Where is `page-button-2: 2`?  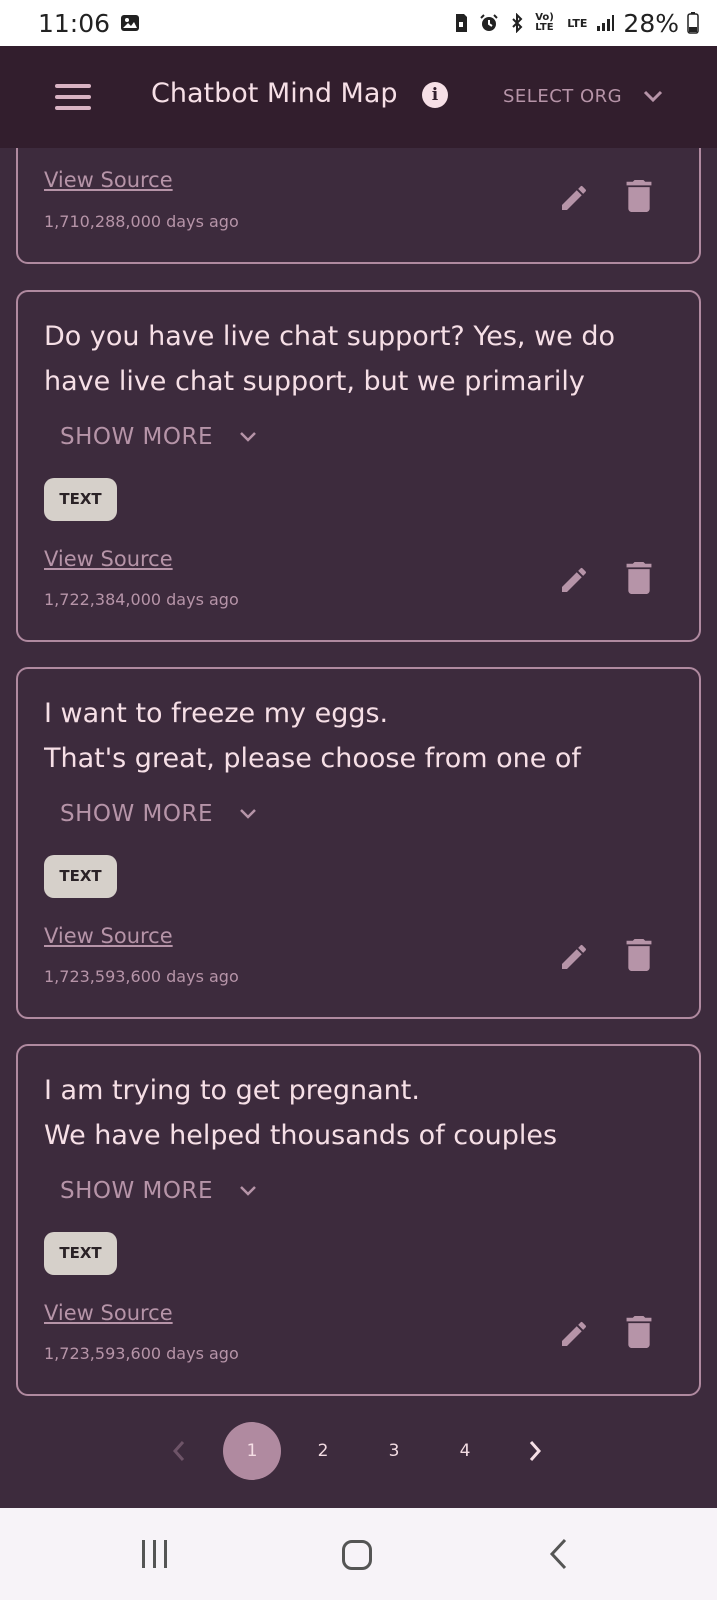
page-button-2: 2 is located at coordinates (323, 1451).